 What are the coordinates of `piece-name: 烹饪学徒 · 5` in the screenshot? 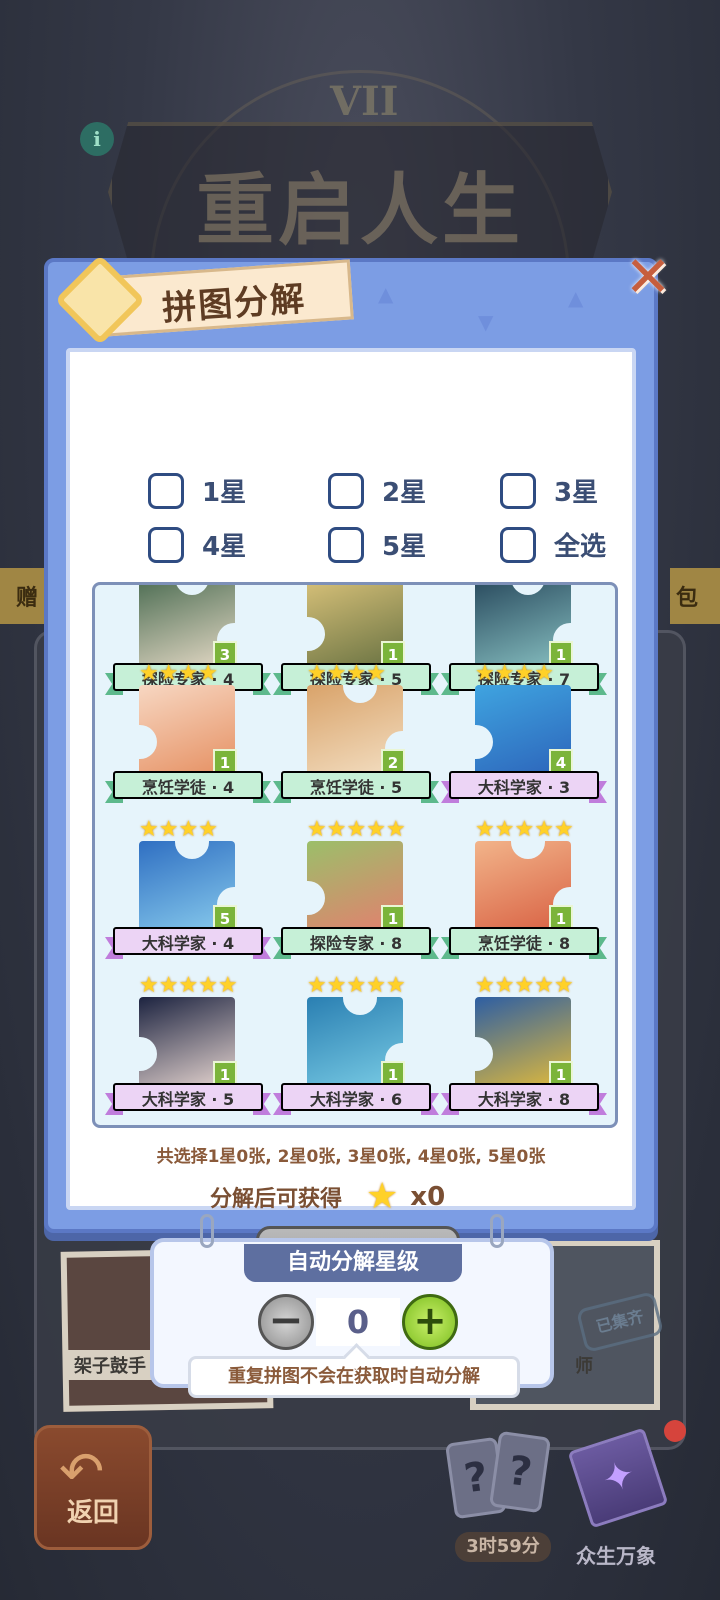 It's located at (356, 787).